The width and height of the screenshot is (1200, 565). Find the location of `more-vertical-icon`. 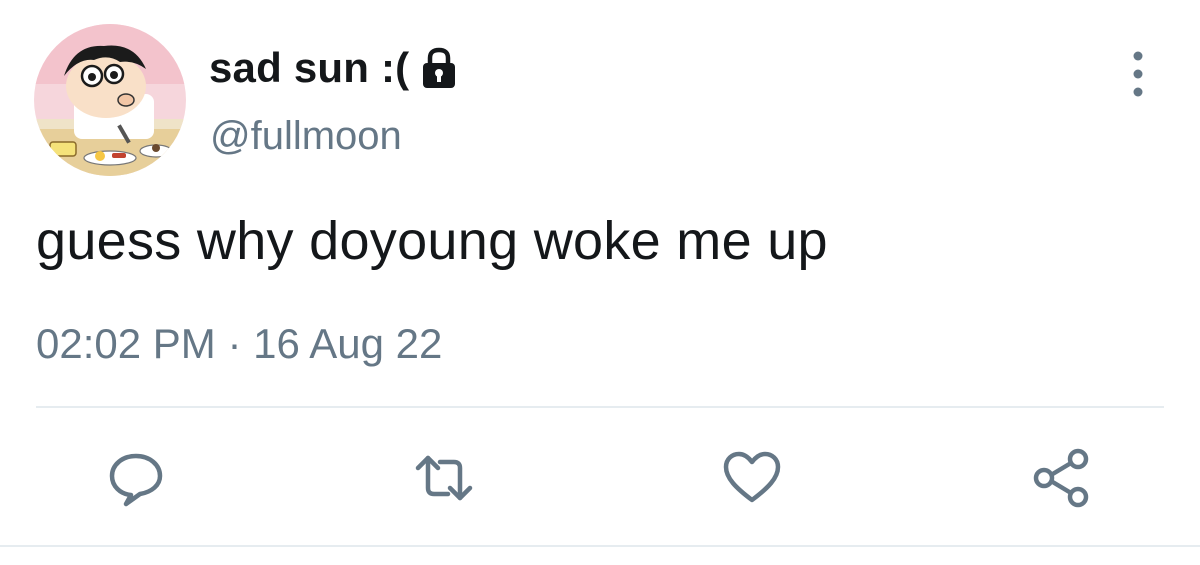

more-vertical-icon is located at coordinates (1138, 74).